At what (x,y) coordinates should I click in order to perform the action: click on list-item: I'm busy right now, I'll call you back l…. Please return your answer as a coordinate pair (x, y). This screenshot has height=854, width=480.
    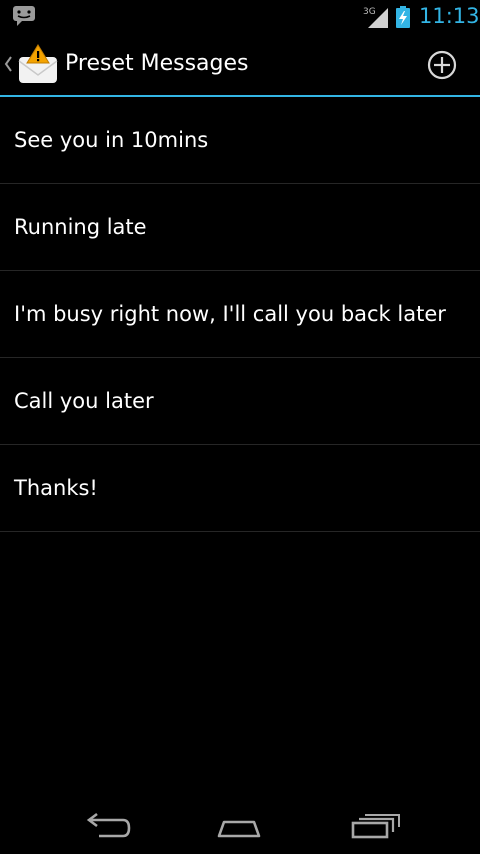
    Looking at the image, I should click on (240, 314).